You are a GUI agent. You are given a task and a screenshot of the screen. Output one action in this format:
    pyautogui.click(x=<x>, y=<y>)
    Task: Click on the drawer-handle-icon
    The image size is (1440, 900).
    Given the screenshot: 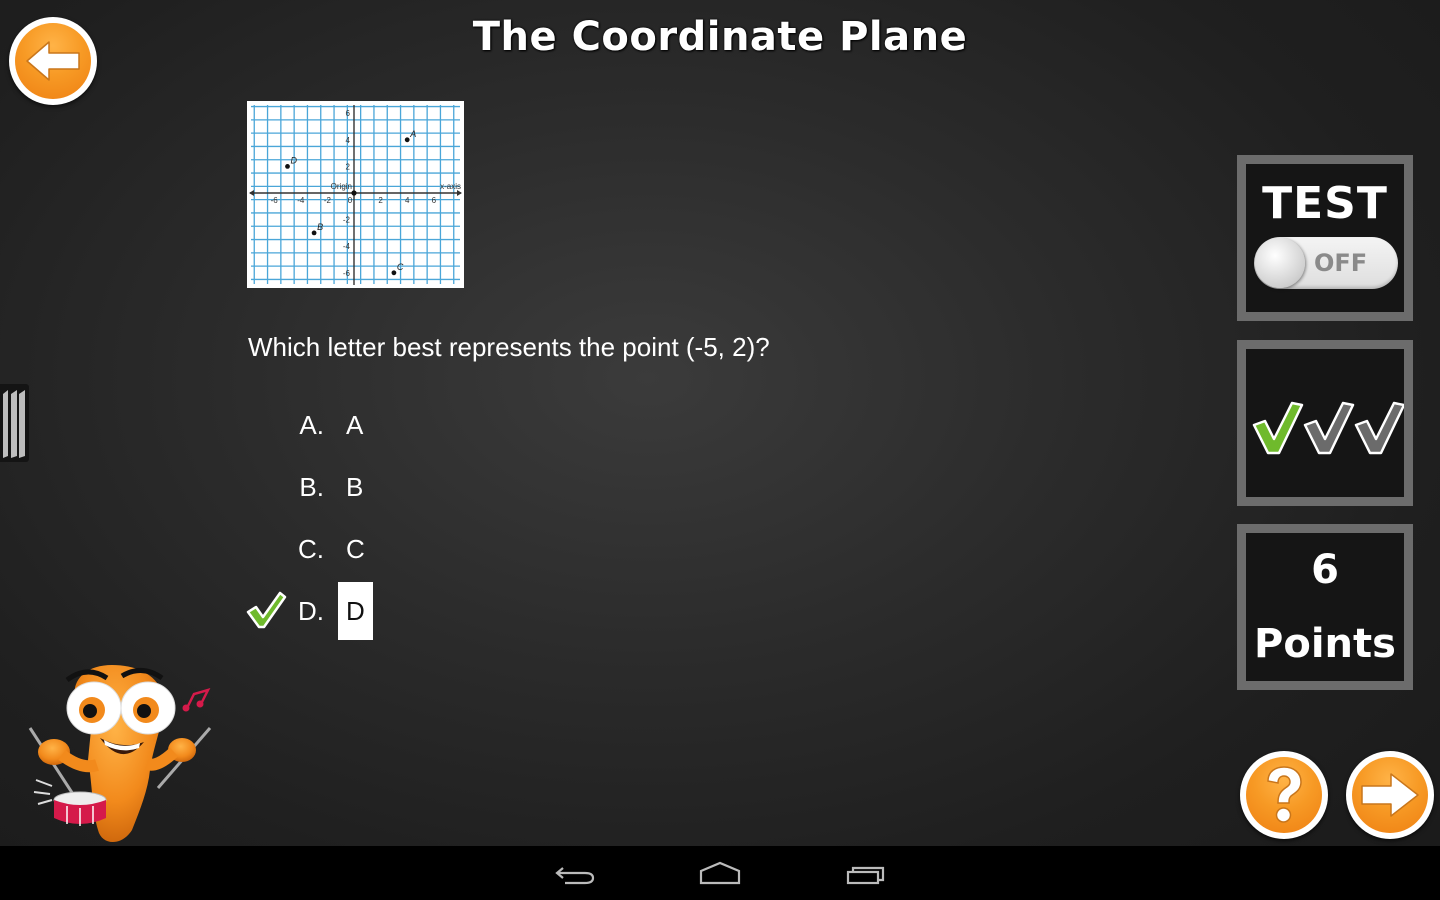 What is the action you would take?
    pyautogui.click(x=14, y=424)
    